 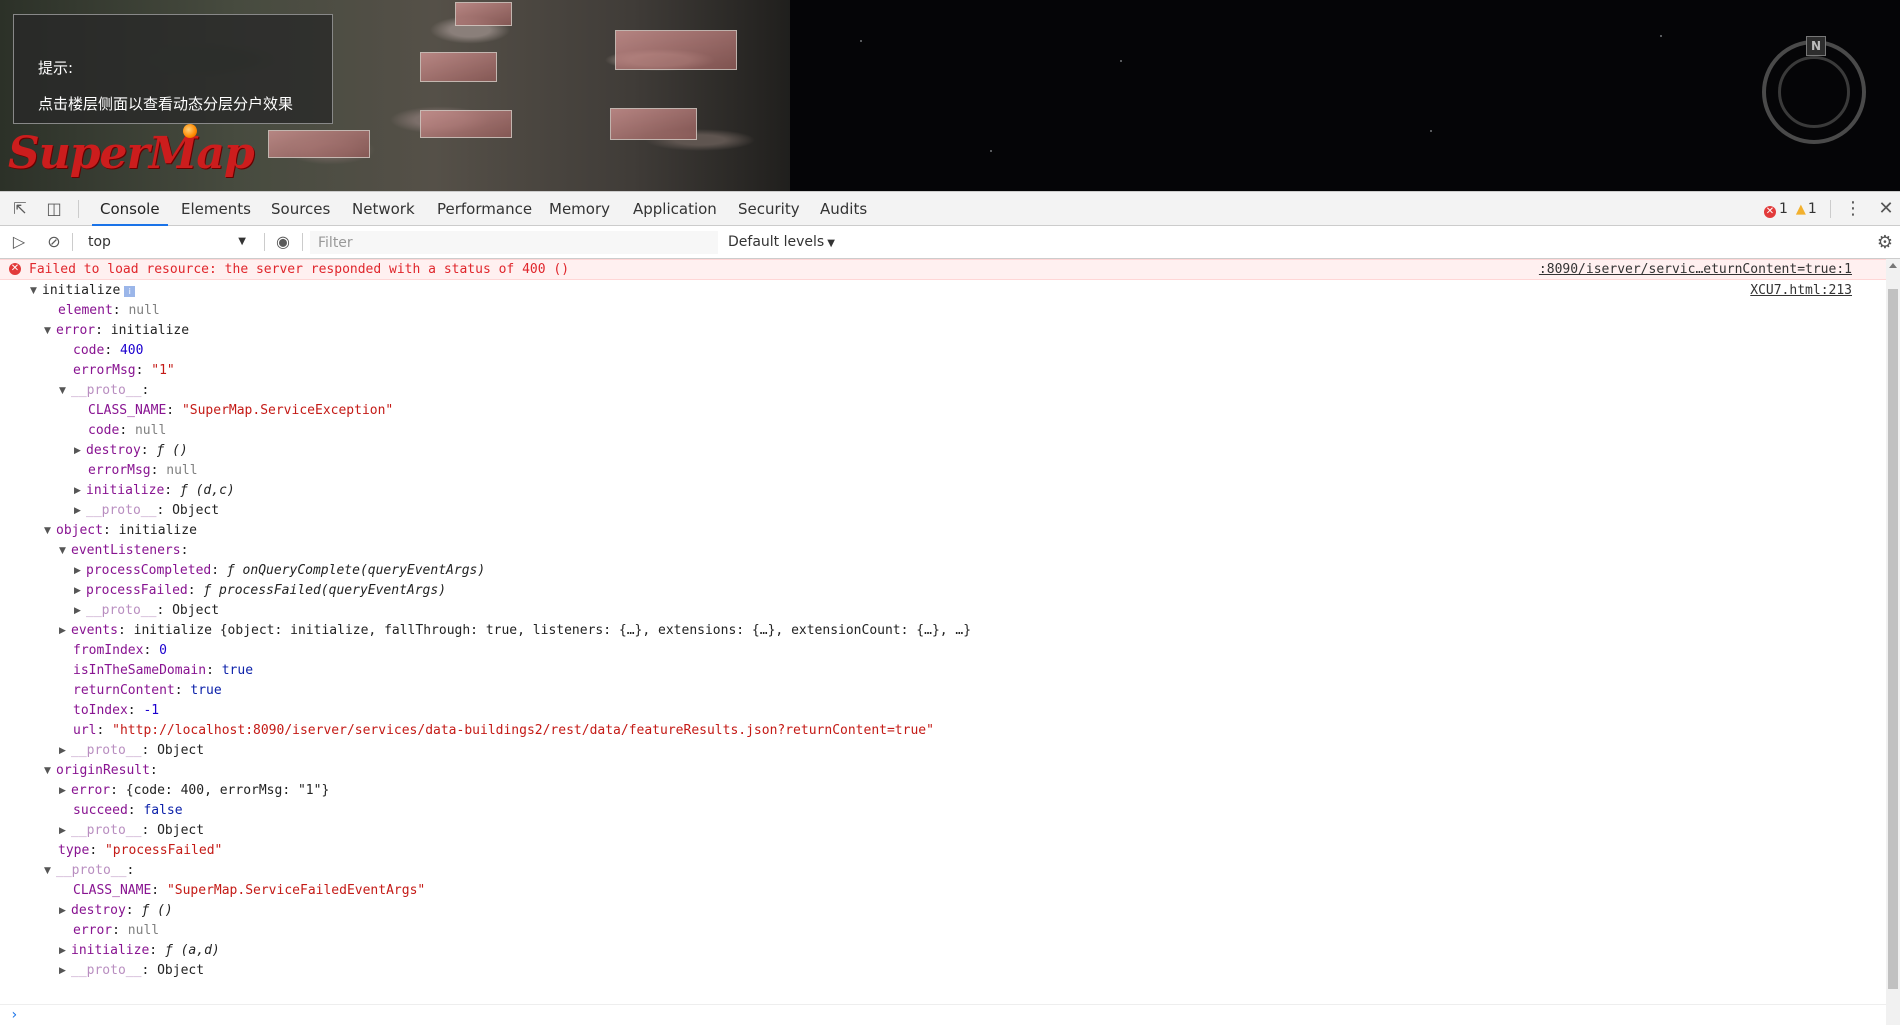 I want to click on device-toolbar-icon: ◫, so click(x=54, y=209).